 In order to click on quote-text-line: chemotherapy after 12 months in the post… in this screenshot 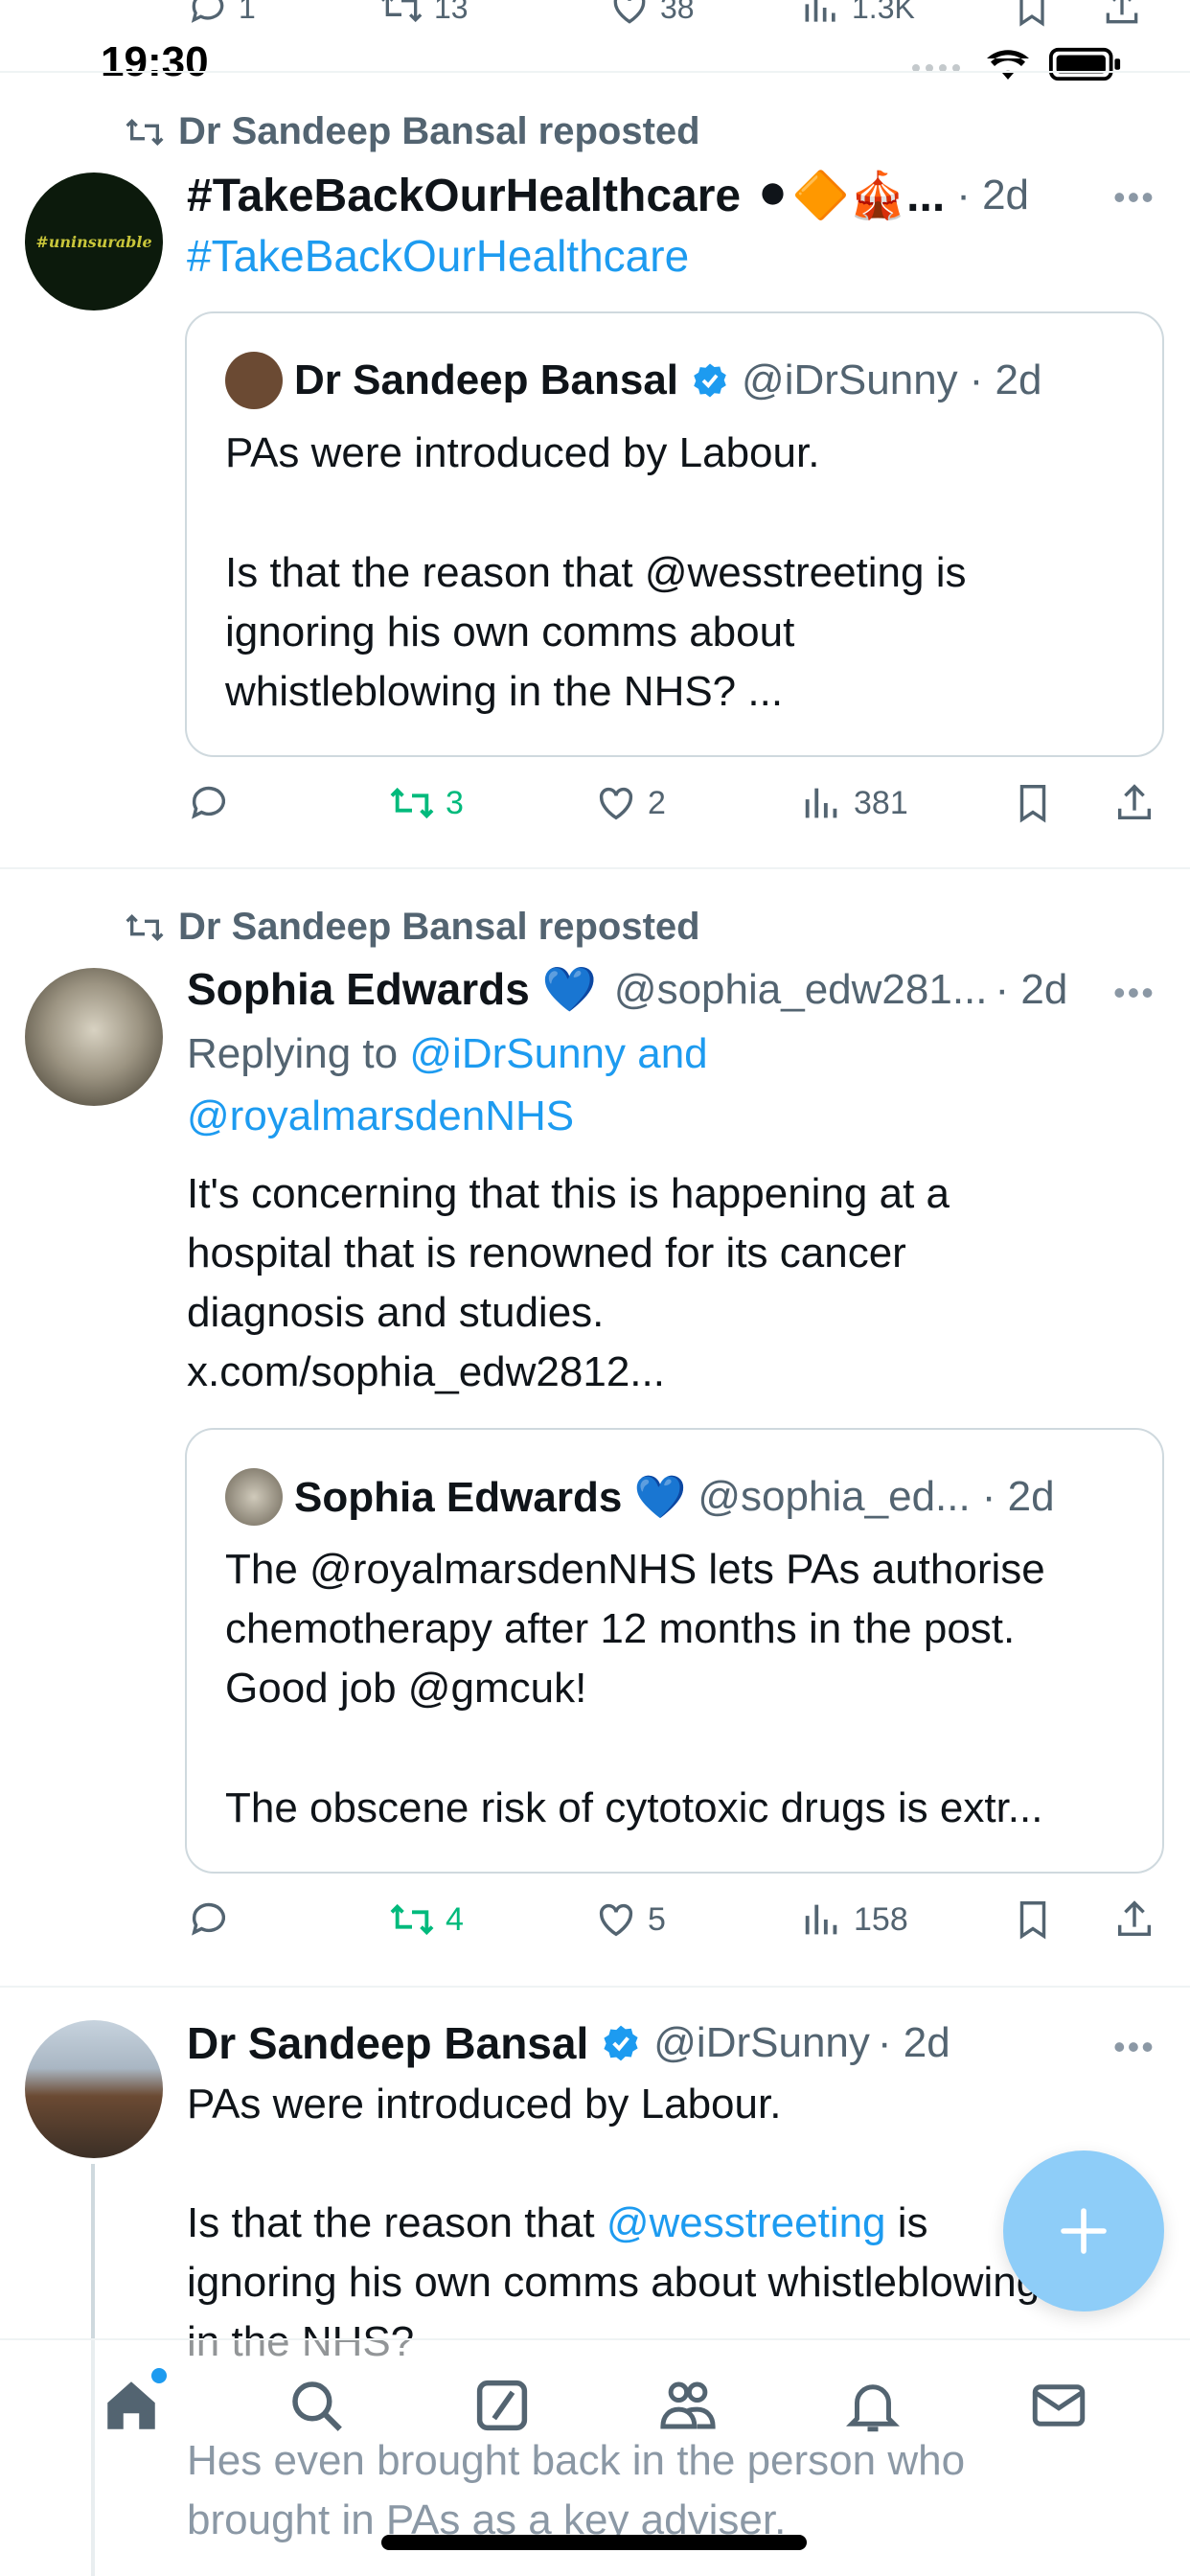, I will do `click(621, 1628)`.